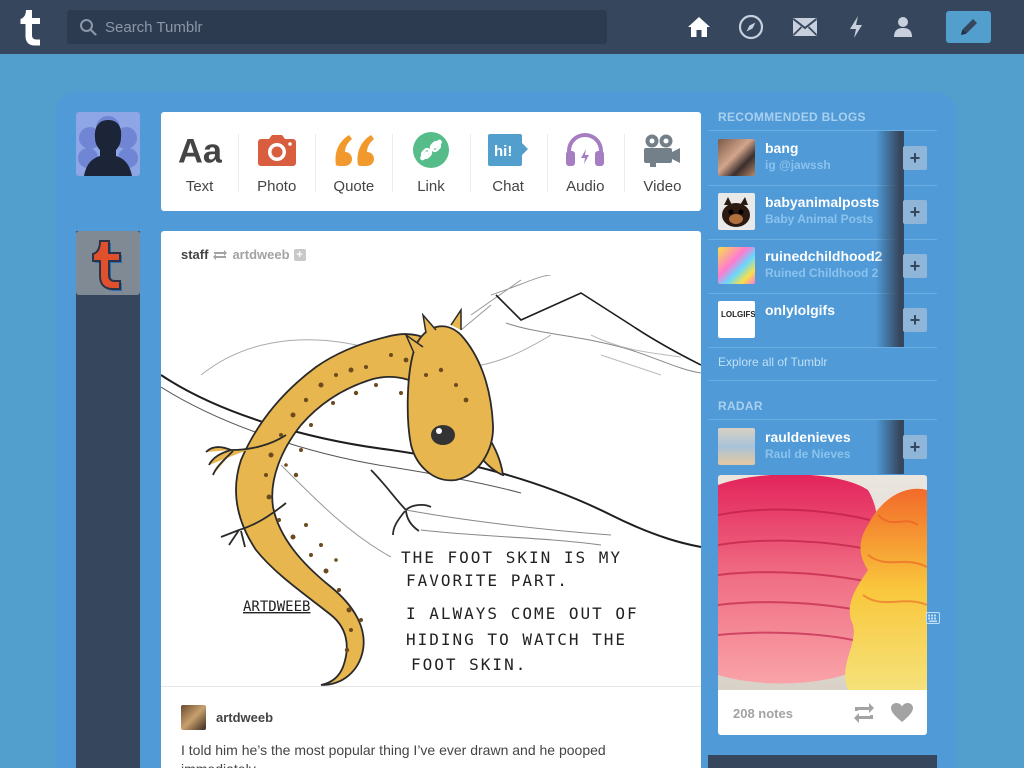 The width and height of the screenshot is (1024, 768). What do you see at coordinates (808, 454) in the screenshot?
I see `blog-subtitle: Raul de Nieves` at bounding box center [808, 454].